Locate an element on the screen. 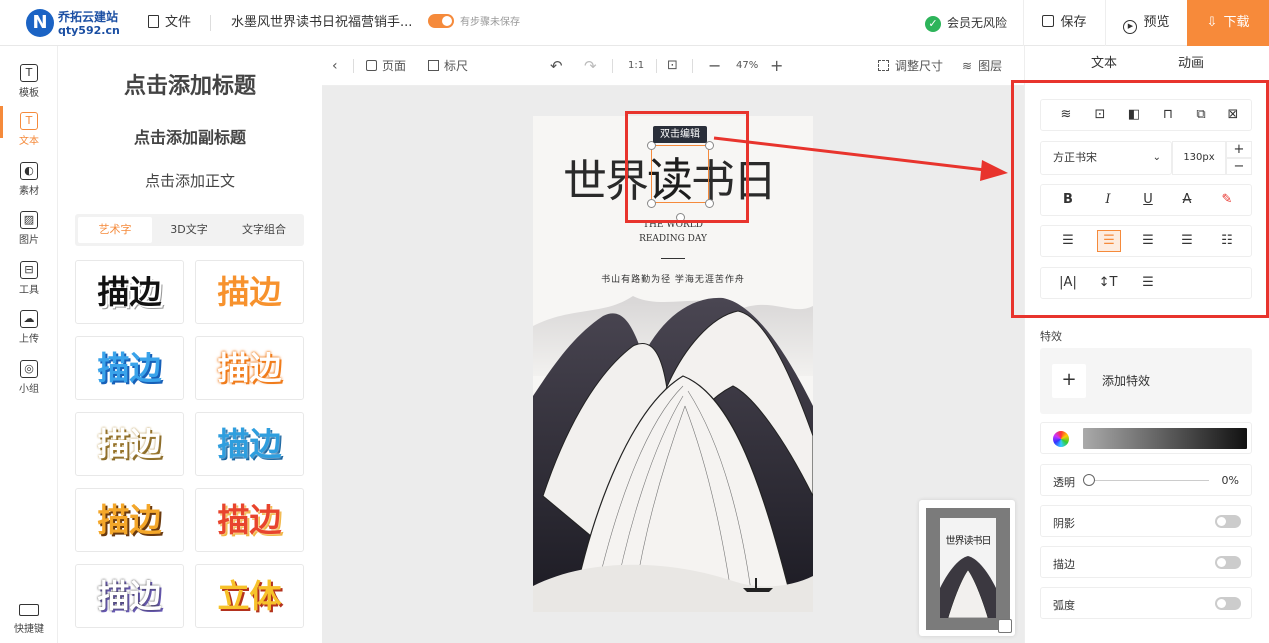 The width and height of the screenshot is (1269, 643). stroke-toggle is located at coordinates (1228, 562).